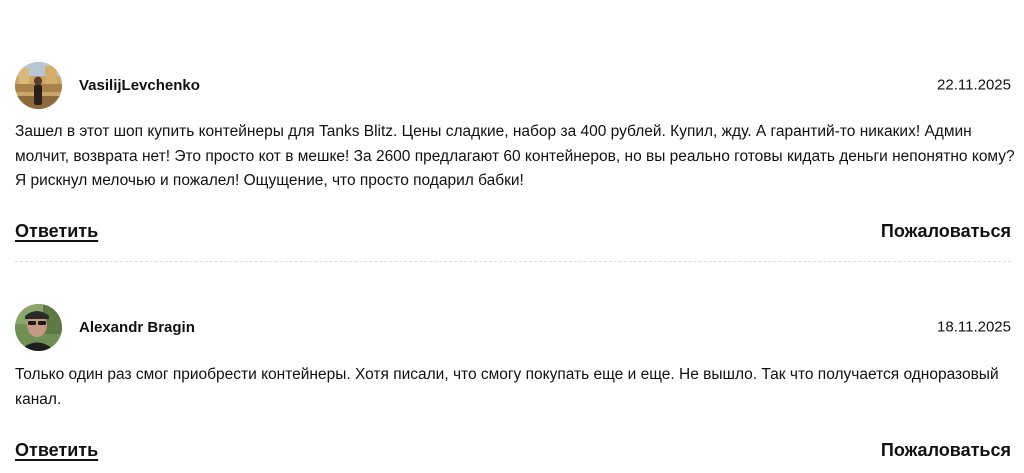 This screenshot has height=473, width=1024. What do you see at coordinates (513, 327) in the screenshot?
I see `comment-header: Alexandr Bragin 18.11.2025` at bounding box center [513, 327].